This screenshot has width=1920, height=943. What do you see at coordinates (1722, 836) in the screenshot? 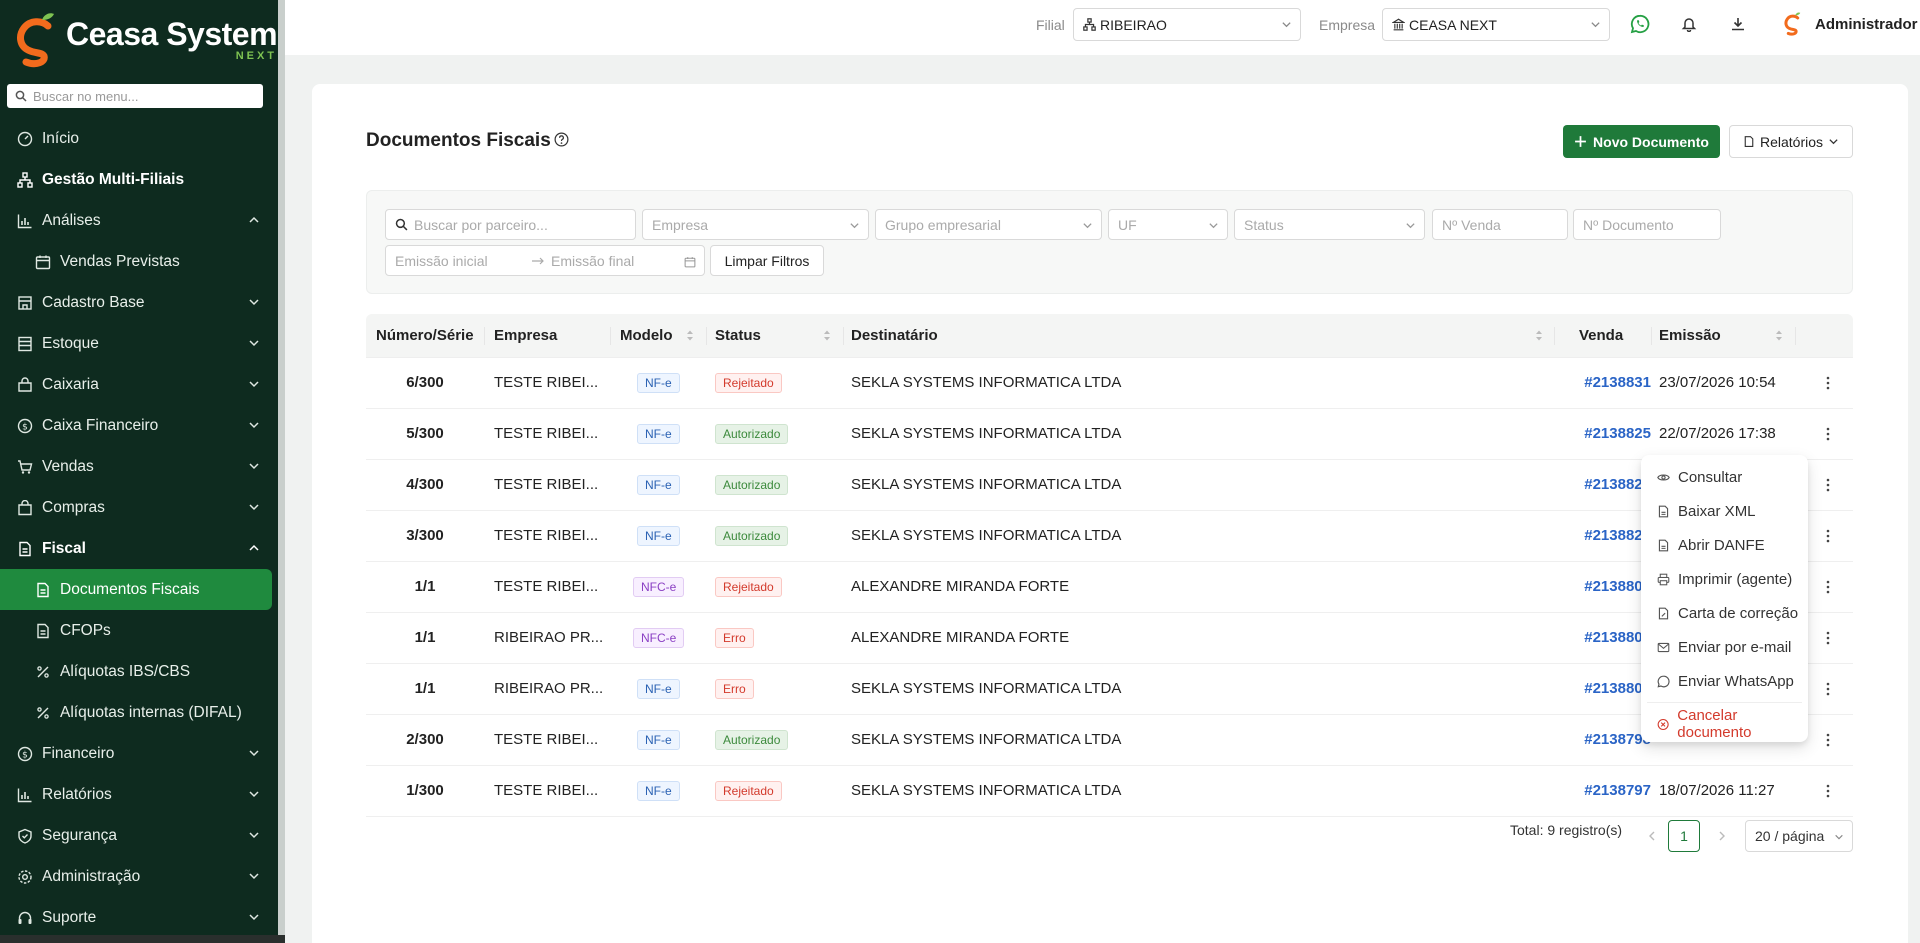
I see `next-page-icon` at bounding box center [1722, 836].